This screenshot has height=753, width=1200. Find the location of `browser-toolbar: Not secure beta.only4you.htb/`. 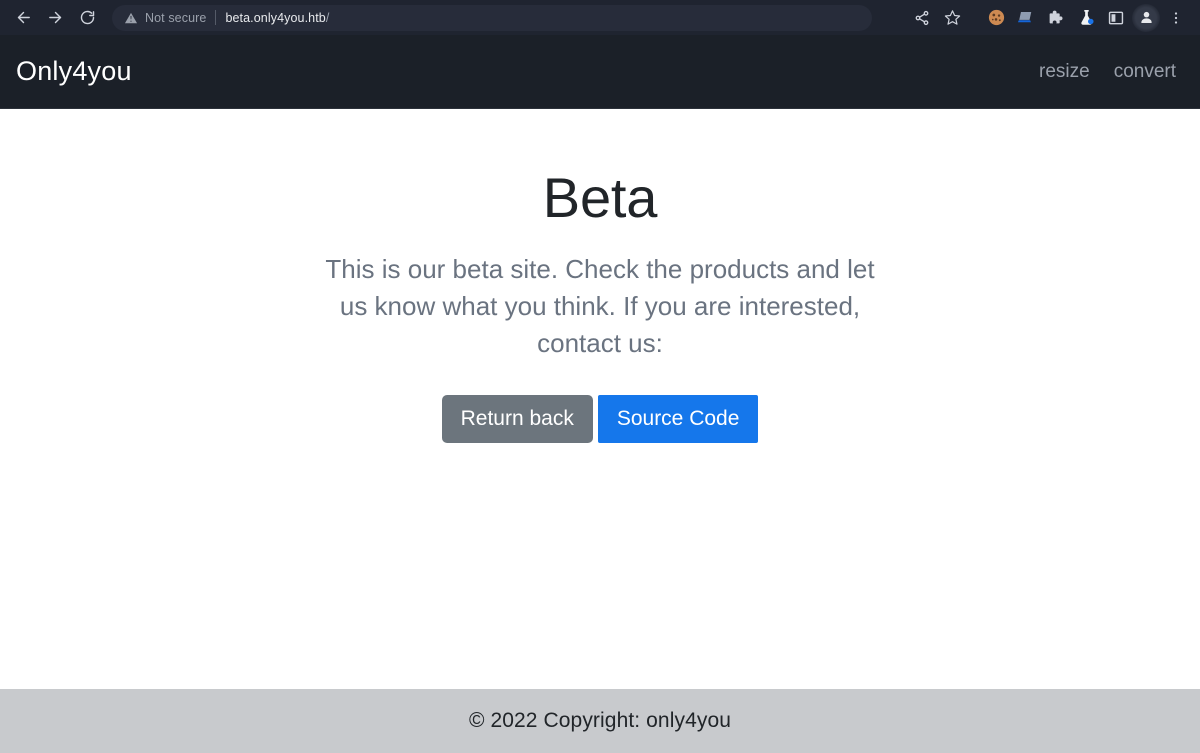

browser-toolbar: Not secure beta.only4you.htb/ is located at coordinates (600, 17).